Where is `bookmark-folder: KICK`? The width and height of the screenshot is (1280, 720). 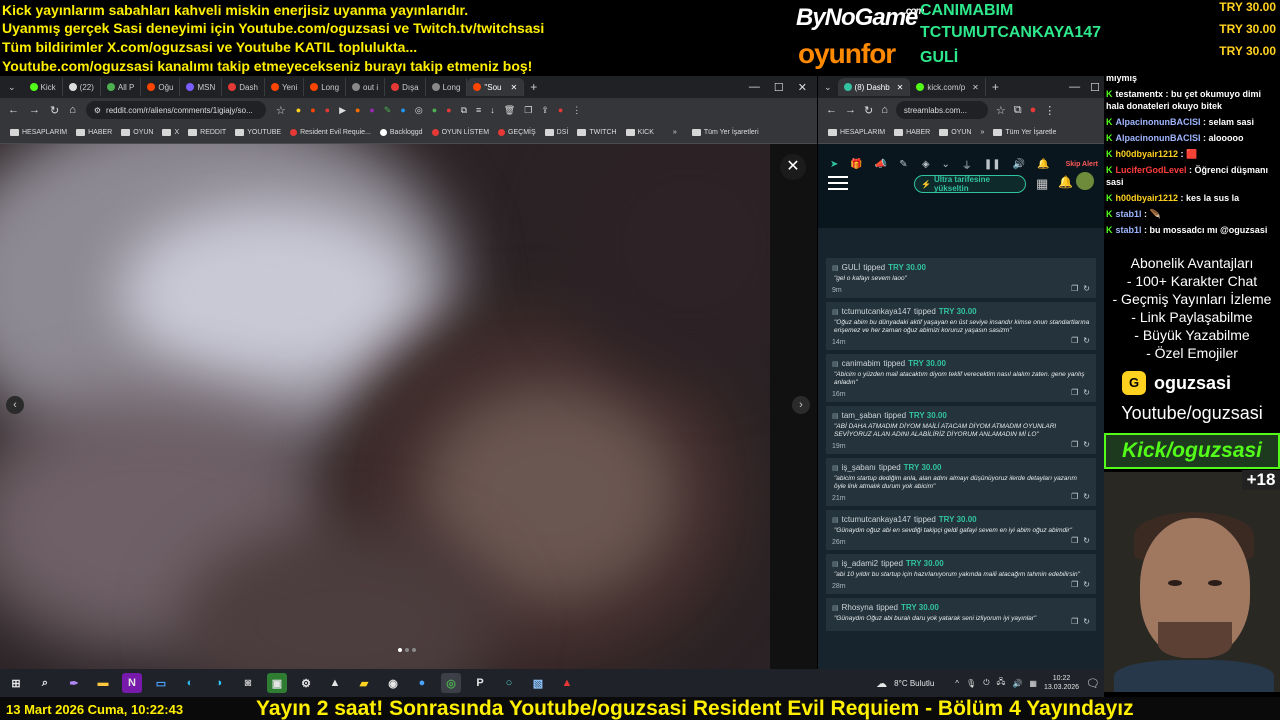
bookmark-folder: KICK is located at coordinates (639, 132).